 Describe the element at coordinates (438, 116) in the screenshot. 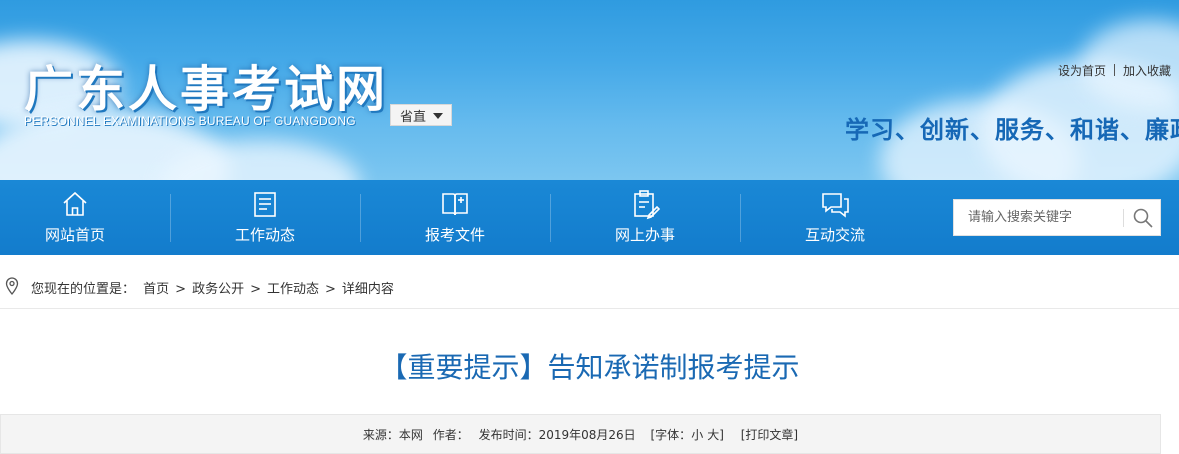

I see `caret-down-icon` at that location.